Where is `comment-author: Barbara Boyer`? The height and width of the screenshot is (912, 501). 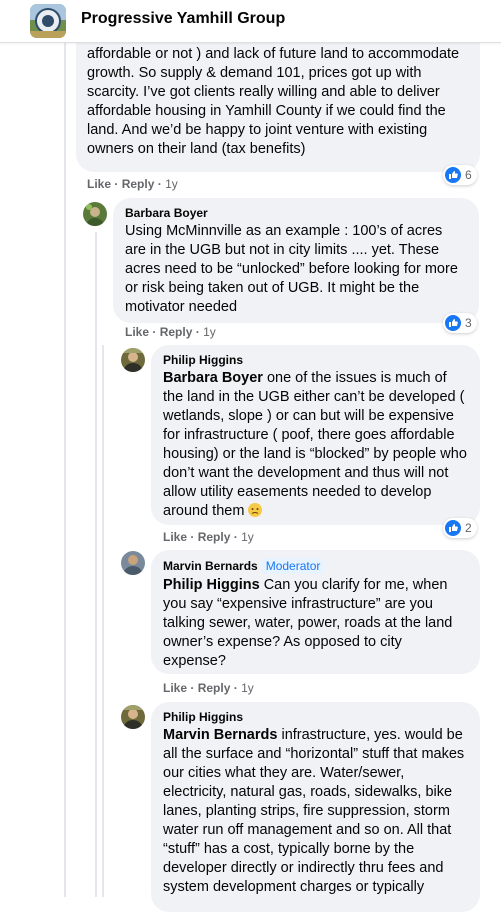 comment-author: Barbara Boyer is located at coordinates (296, 213).